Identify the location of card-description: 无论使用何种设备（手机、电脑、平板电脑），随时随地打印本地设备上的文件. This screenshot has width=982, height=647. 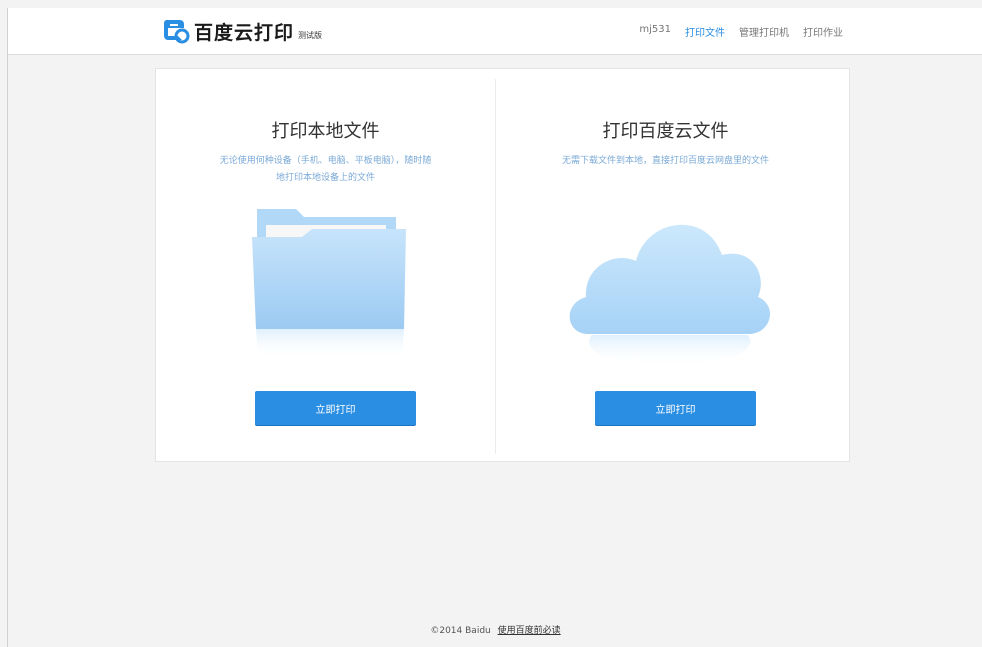
(325, 169).